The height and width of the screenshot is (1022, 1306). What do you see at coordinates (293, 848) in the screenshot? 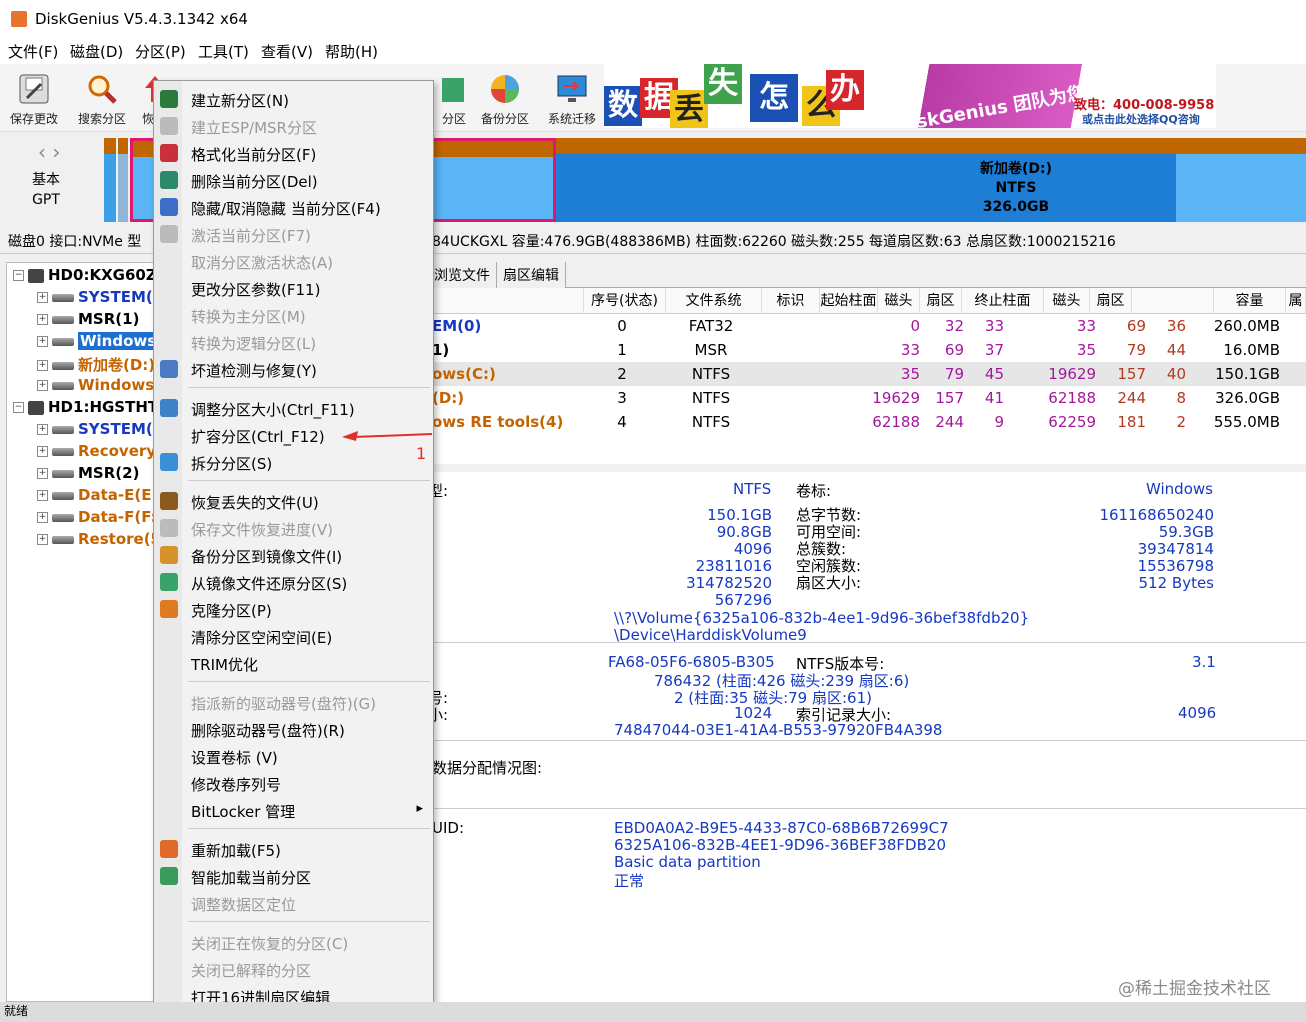
I see `menu-item: 重新加载(F5)` at bounding box center [293, 848].